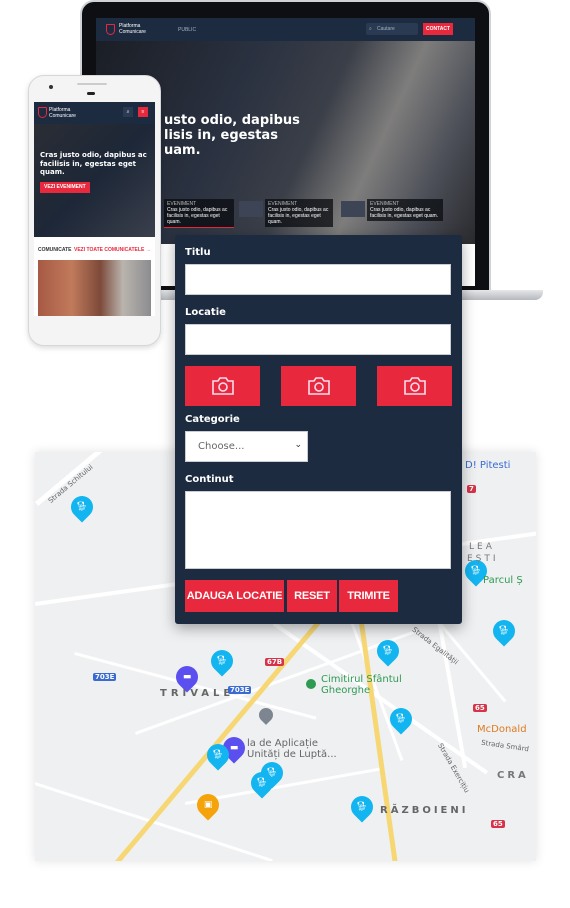  Describe the element at coordinates (483, 559) in the screenshot. I see `map-label: EȘTI` at that location.